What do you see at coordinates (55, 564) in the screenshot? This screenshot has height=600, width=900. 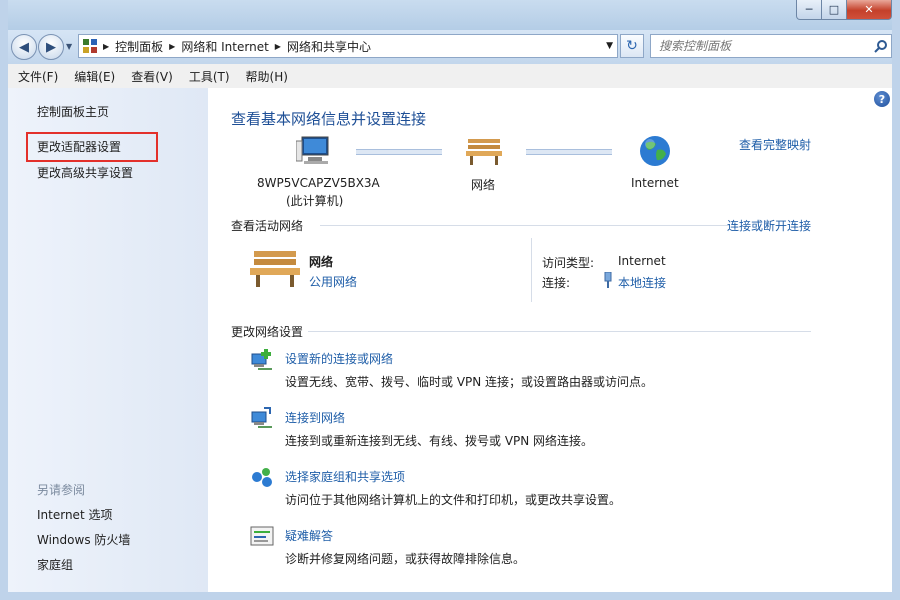 I see `sidebar-item-homegroup: 家庭组` at bounding box center [55, 564].